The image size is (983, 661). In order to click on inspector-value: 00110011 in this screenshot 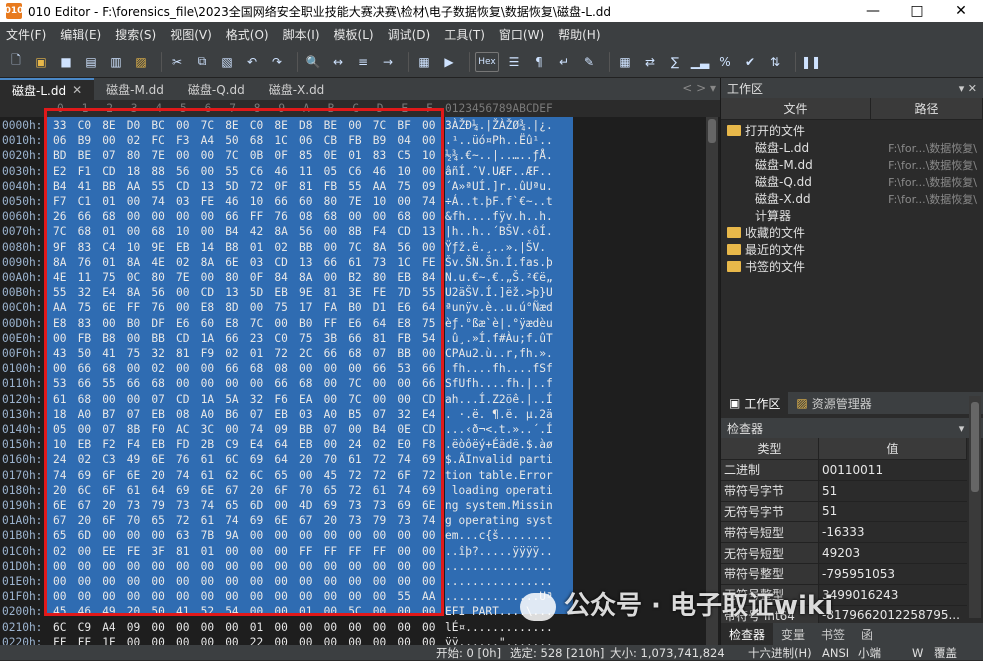, I will do `click(893, 470)`.